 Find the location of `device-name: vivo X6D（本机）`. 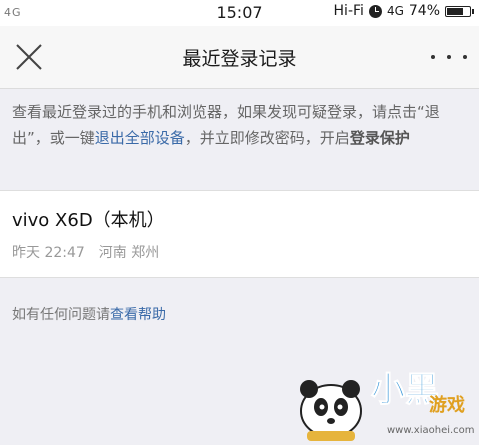

device-name: vivo X6D（本机） is located at coordinates (88, 220).